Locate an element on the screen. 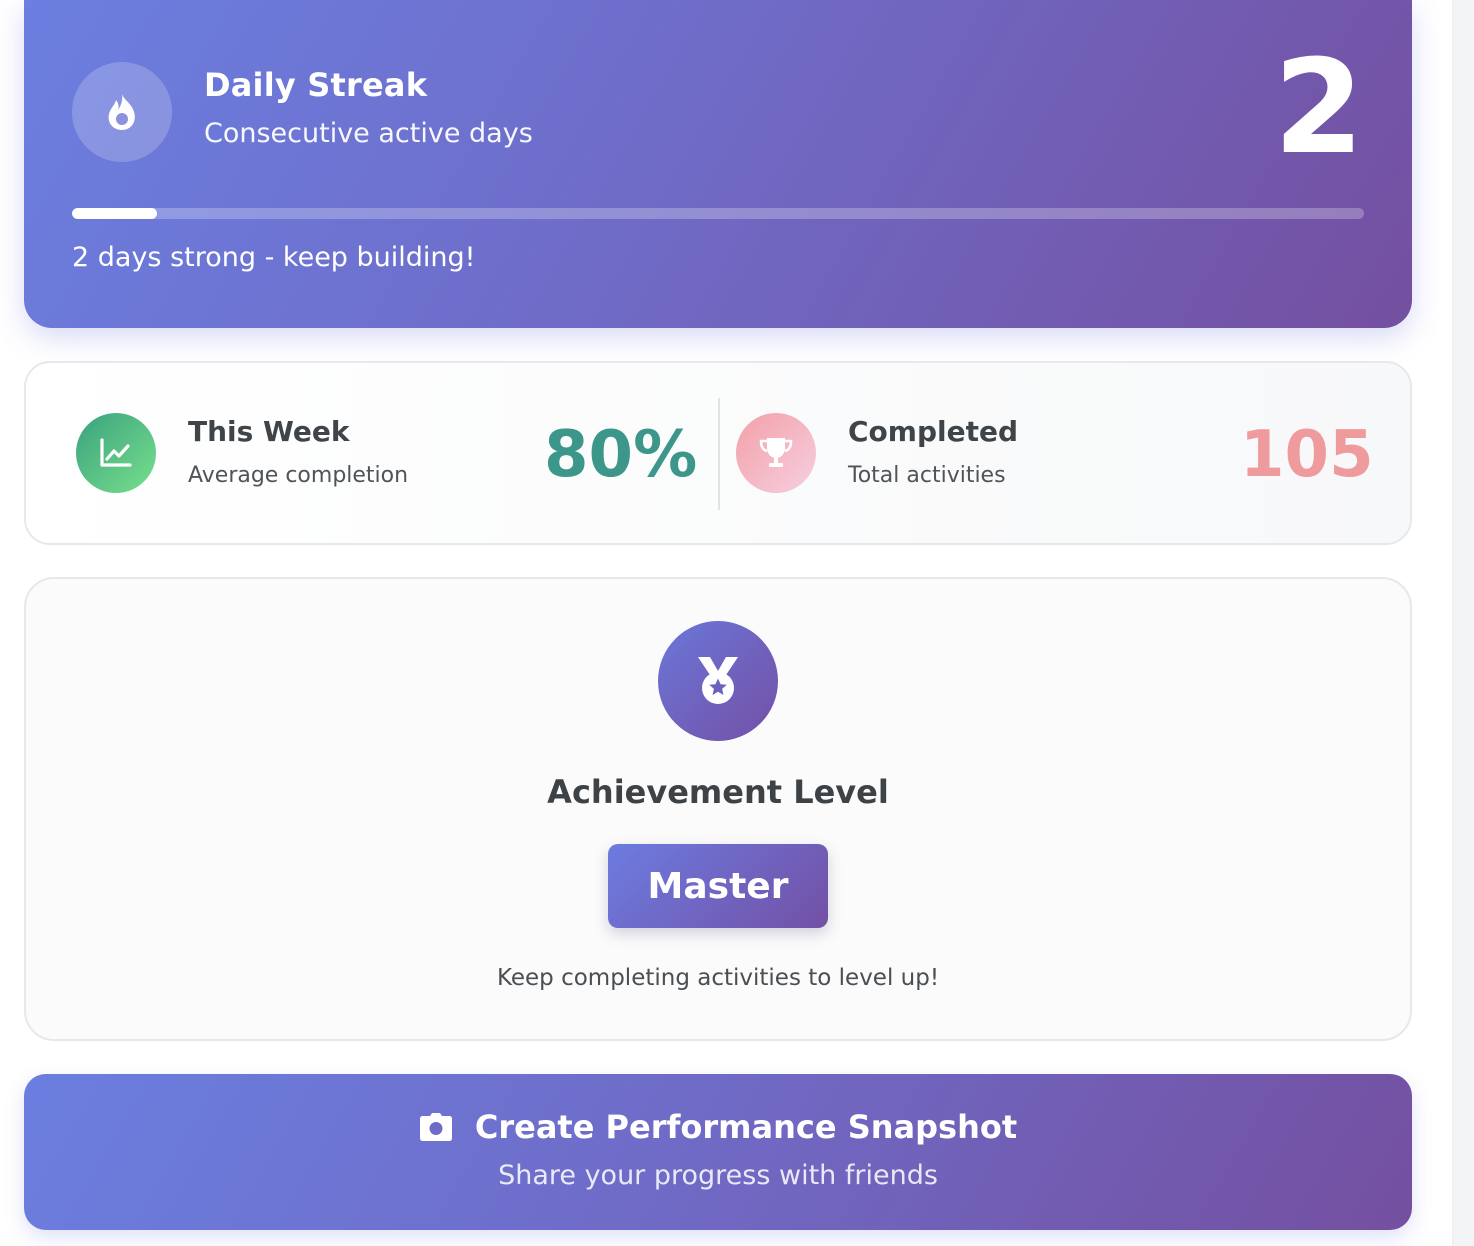 This screenshot has width=1474, height=1246. completed-value: 105 is located at coordinates (1307, 455).